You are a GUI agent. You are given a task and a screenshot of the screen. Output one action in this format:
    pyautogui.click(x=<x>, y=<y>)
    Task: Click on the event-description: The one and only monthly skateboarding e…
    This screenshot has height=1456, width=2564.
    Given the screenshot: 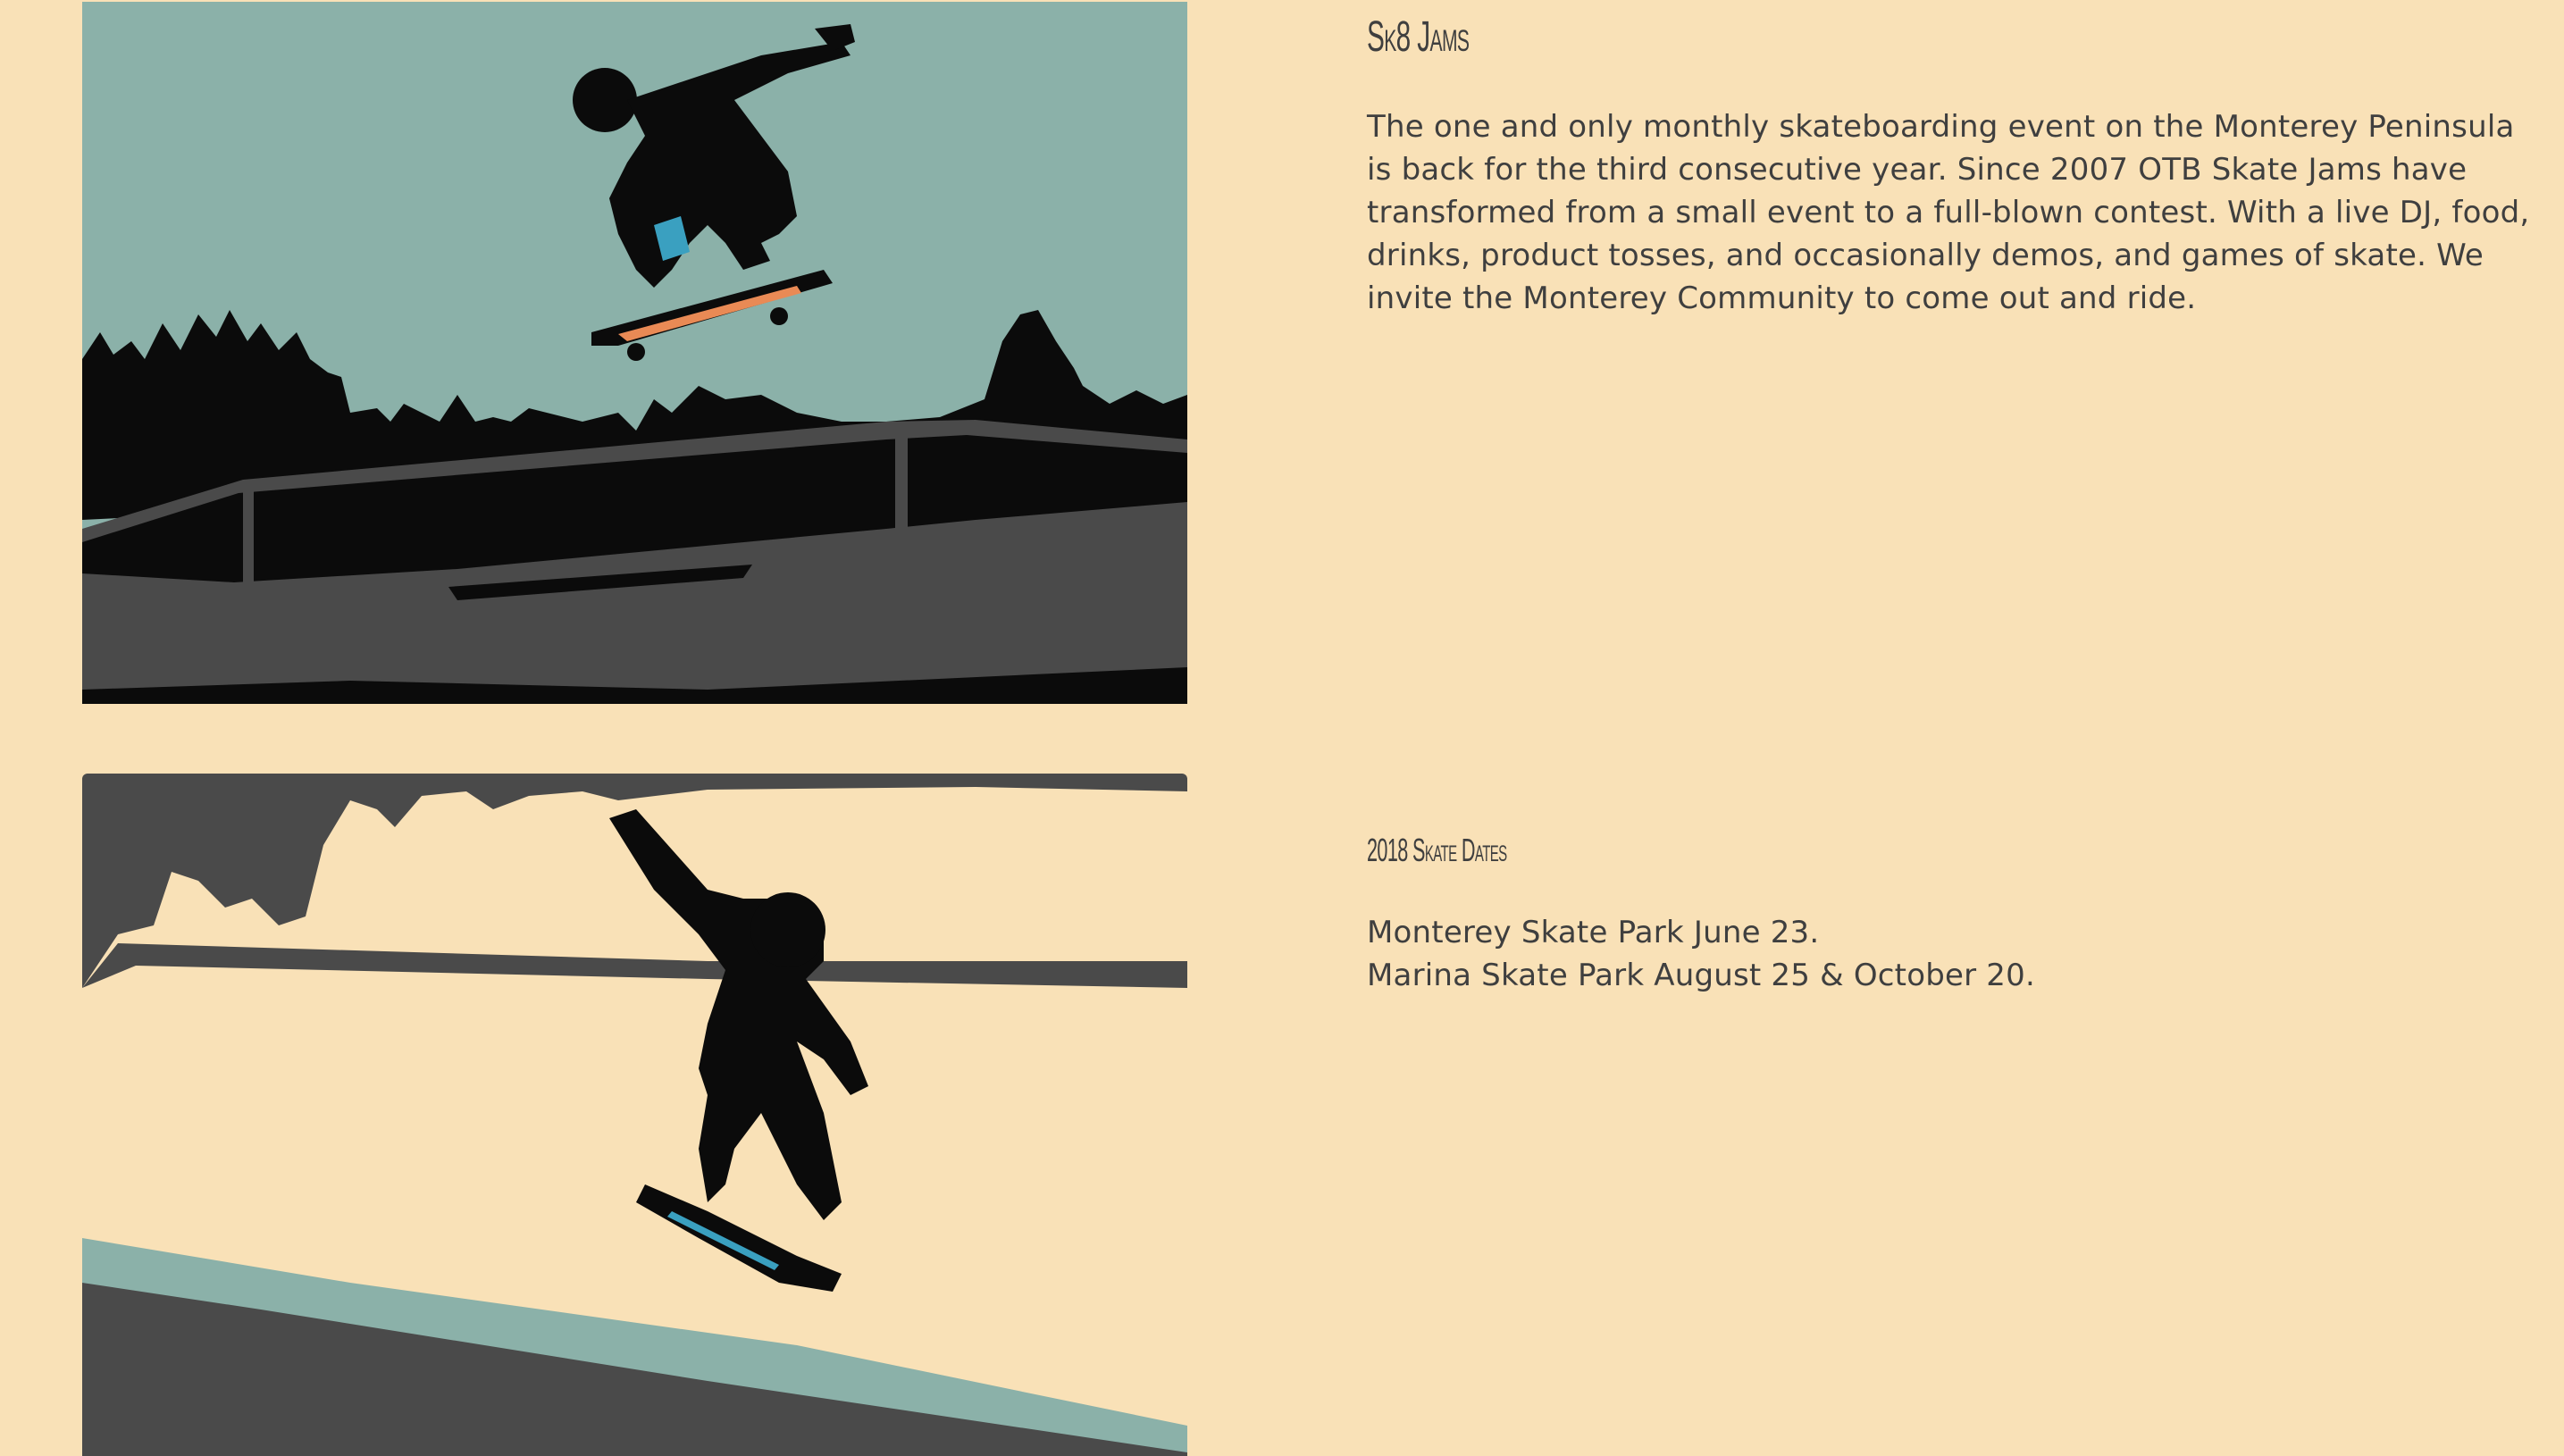 What is the action you would take?
    pyautogui.click(x=1949, y=212)
    